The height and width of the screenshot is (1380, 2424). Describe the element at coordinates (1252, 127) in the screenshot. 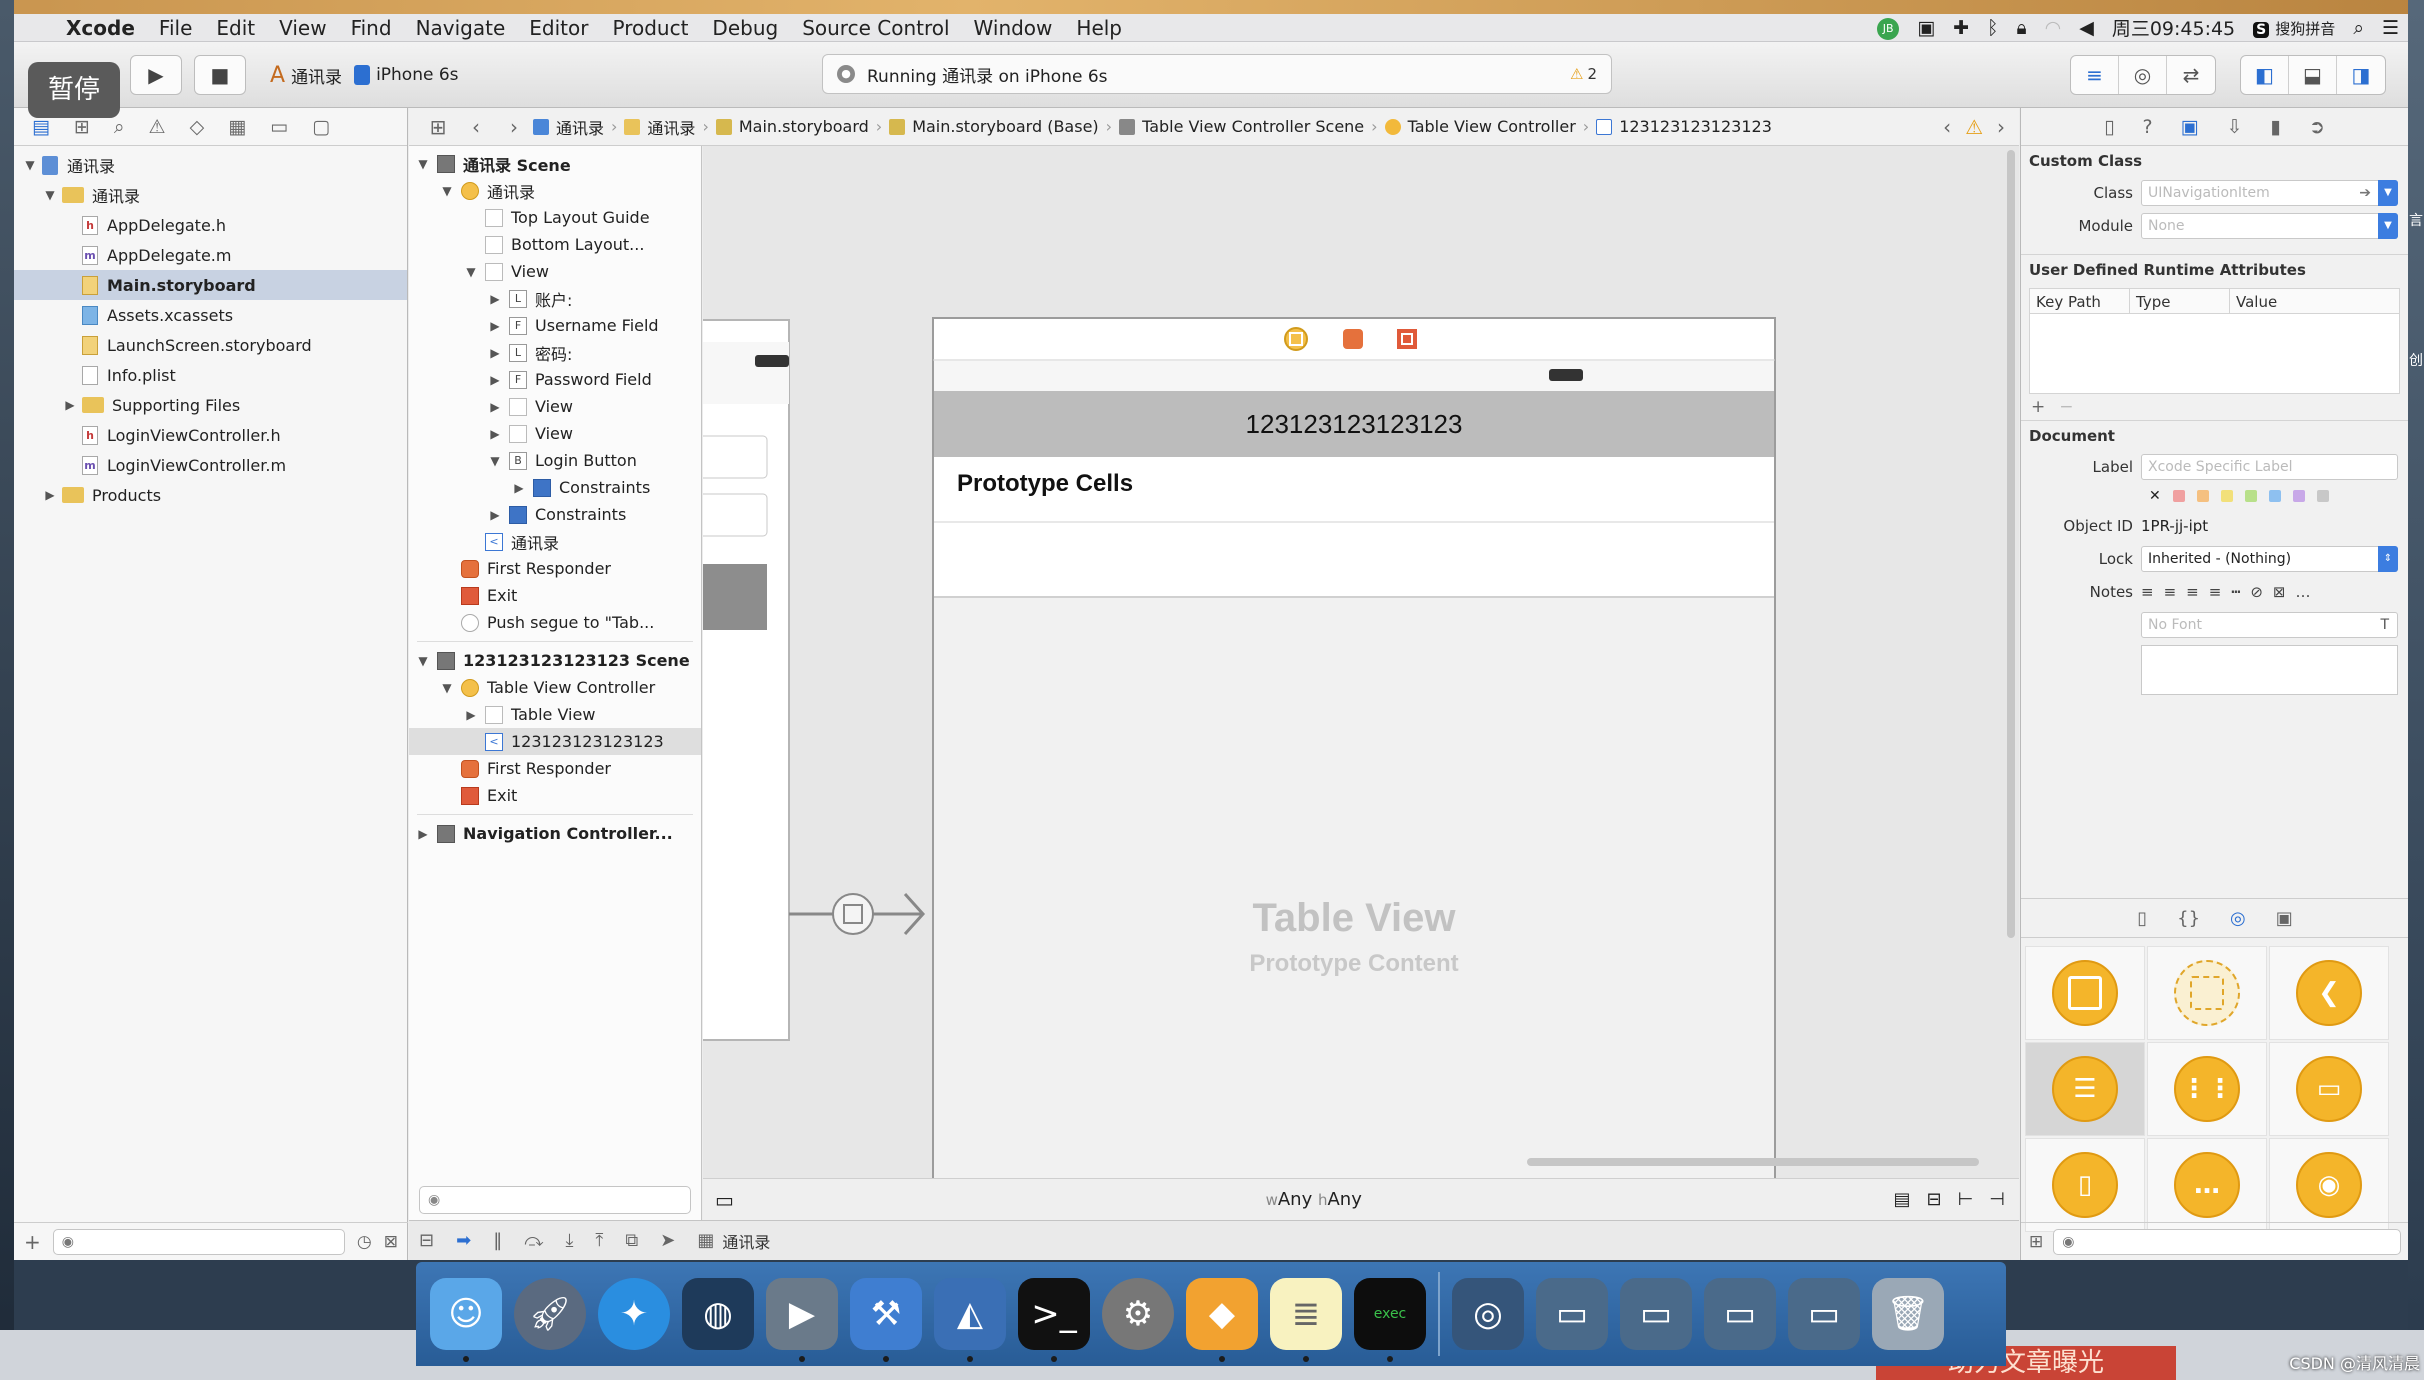

I see `breadcrumb-item: Table View Controller Scene ›` at that location.